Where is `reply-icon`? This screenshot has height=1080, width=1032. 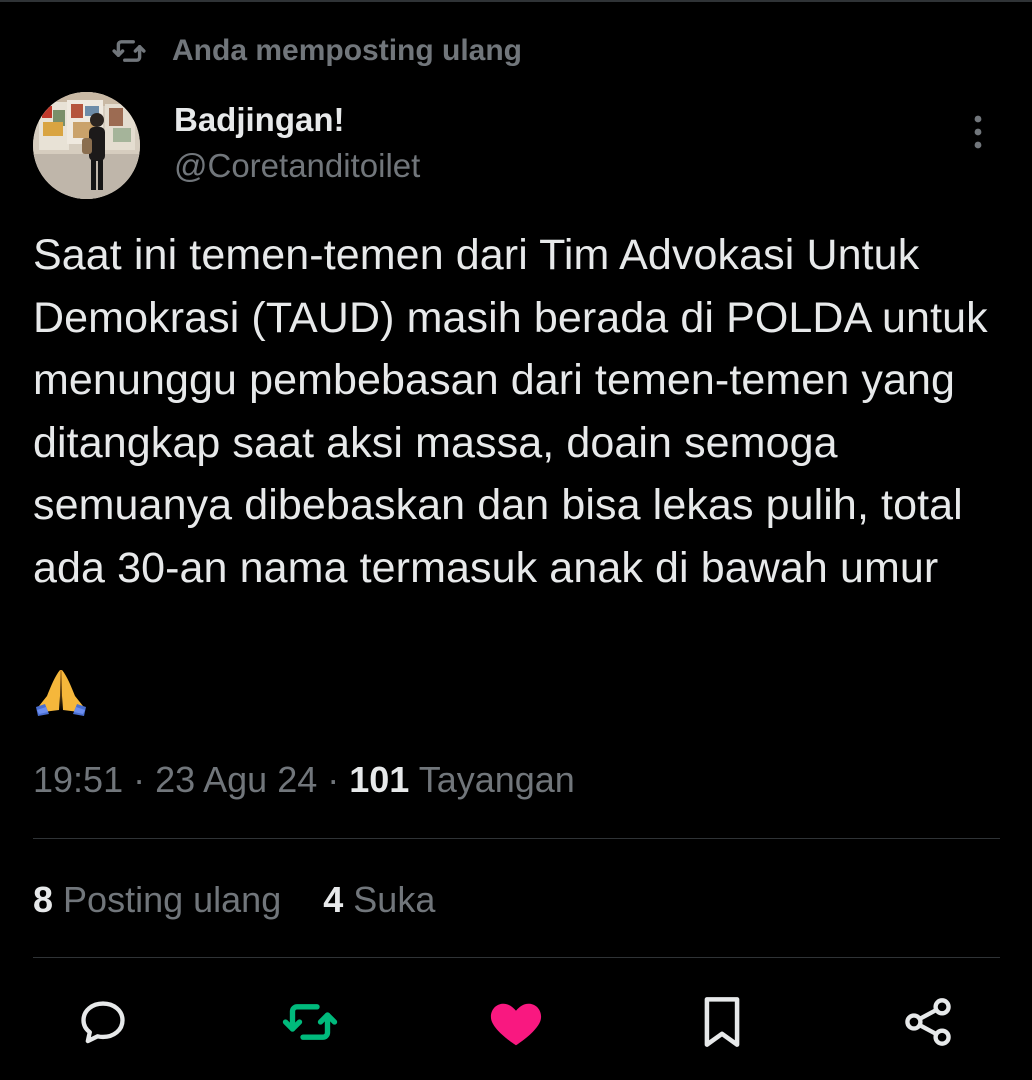 reply-icon is located at coordinates (103, 1024).